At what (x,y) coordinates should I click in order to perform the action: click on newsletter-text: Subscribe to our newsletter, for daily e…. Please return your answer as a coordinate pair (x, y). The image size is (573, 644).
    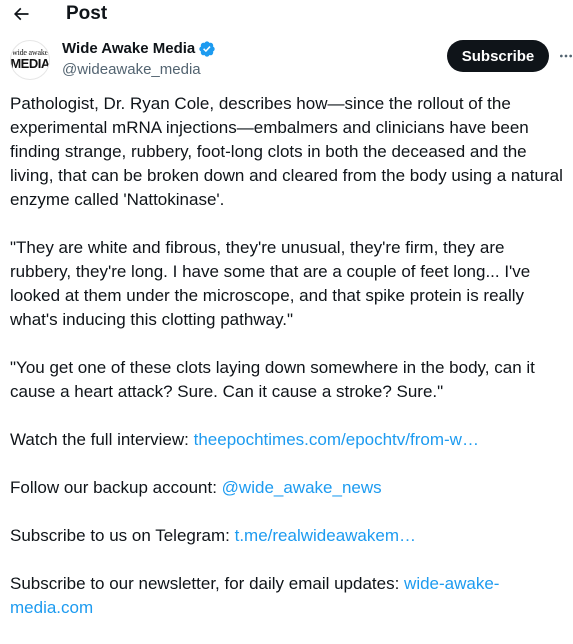
    Looking at the image, I should click on (207, 583).